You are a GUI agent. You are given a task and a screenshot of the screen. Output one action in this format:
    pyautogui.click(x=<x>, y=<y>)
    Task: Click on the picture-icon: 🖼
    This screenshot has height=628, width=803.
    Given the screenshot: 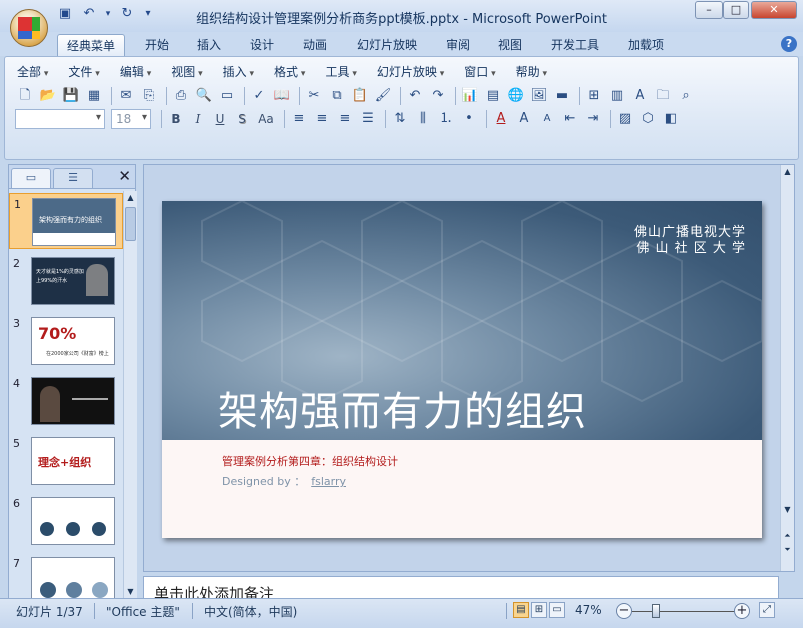 What is the action you would take?
    pyautogui.click(x=539, y=96)
    